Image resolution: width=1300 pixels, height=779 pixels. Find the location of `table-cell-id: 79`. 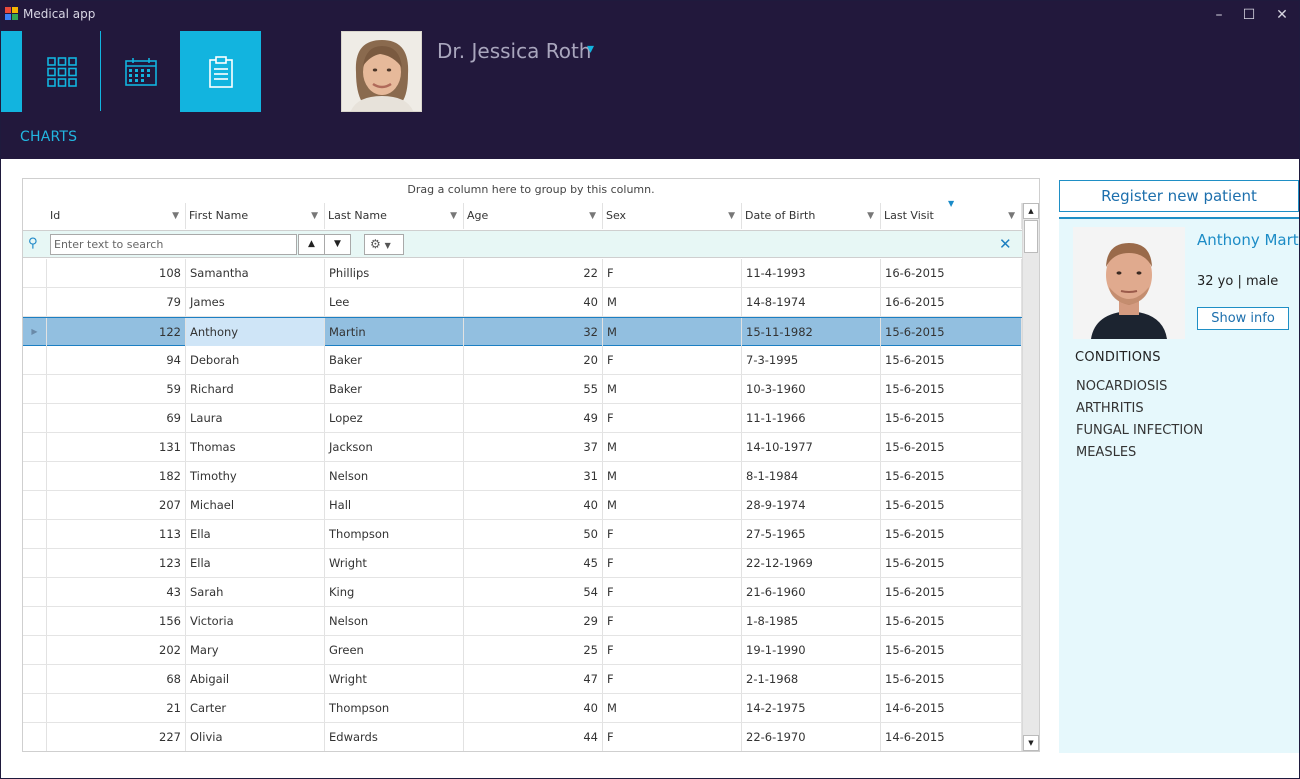

table-cell-id: 79 is located at coordinates (116, 302).